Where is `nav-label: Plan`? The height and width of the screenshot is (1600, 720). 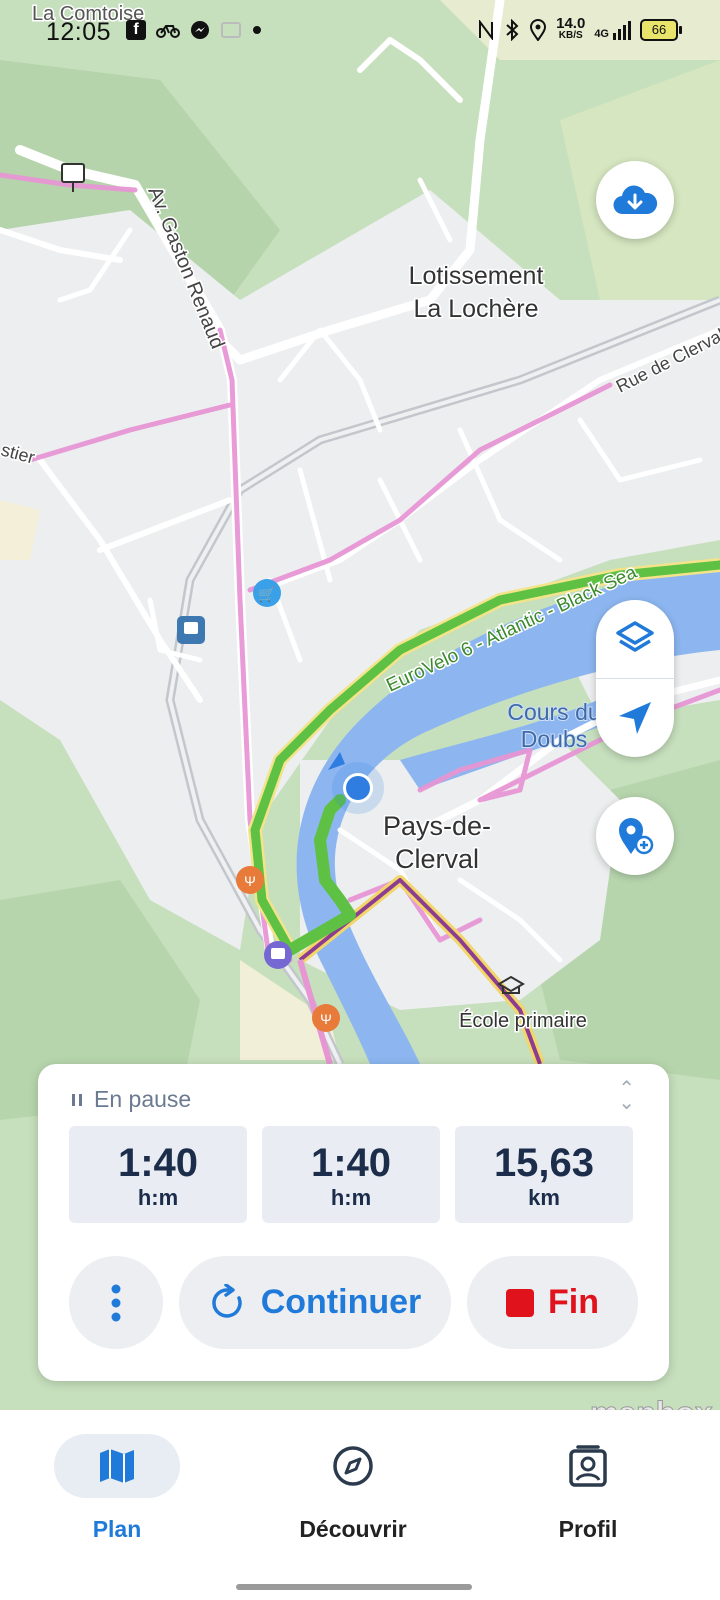 nav-label: Plan is located at coordinates (117, 1529).